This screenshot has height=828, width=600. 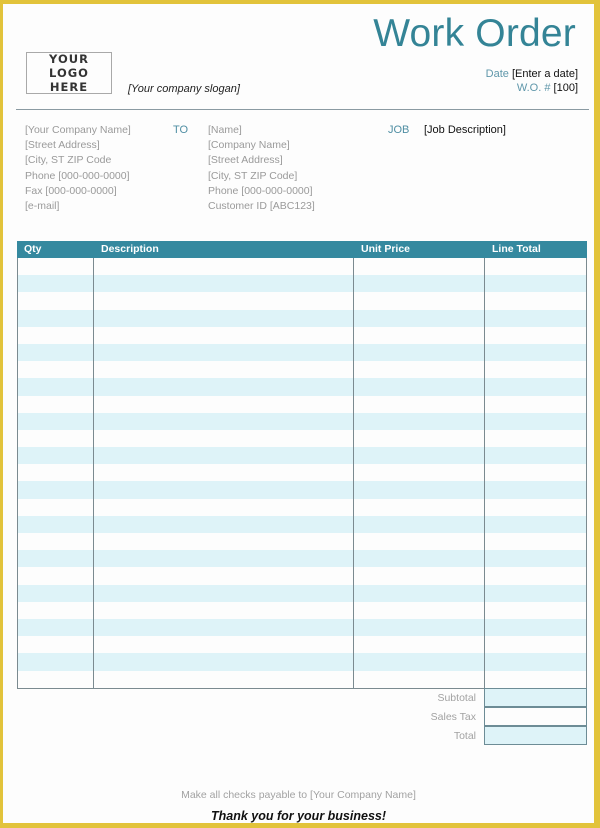 I want to click on to-name: [Name], so click(x=261, y=130).